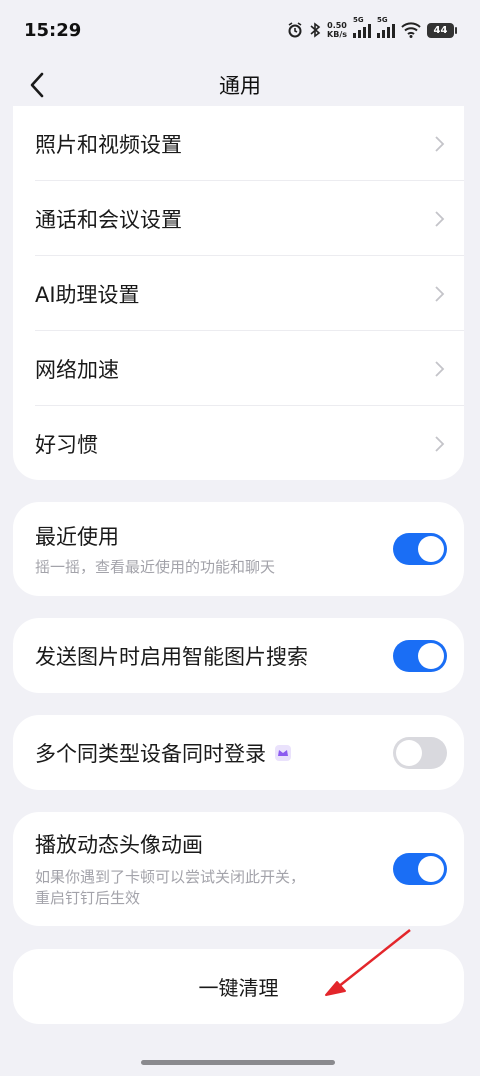 Image resolution: width=480 pixels, height=1076 pixels. Describe the element at coordinates (88, 898) in the screenshot. I see `avatar-animation-desc-line2: 重启钉钉后生效` at that location.